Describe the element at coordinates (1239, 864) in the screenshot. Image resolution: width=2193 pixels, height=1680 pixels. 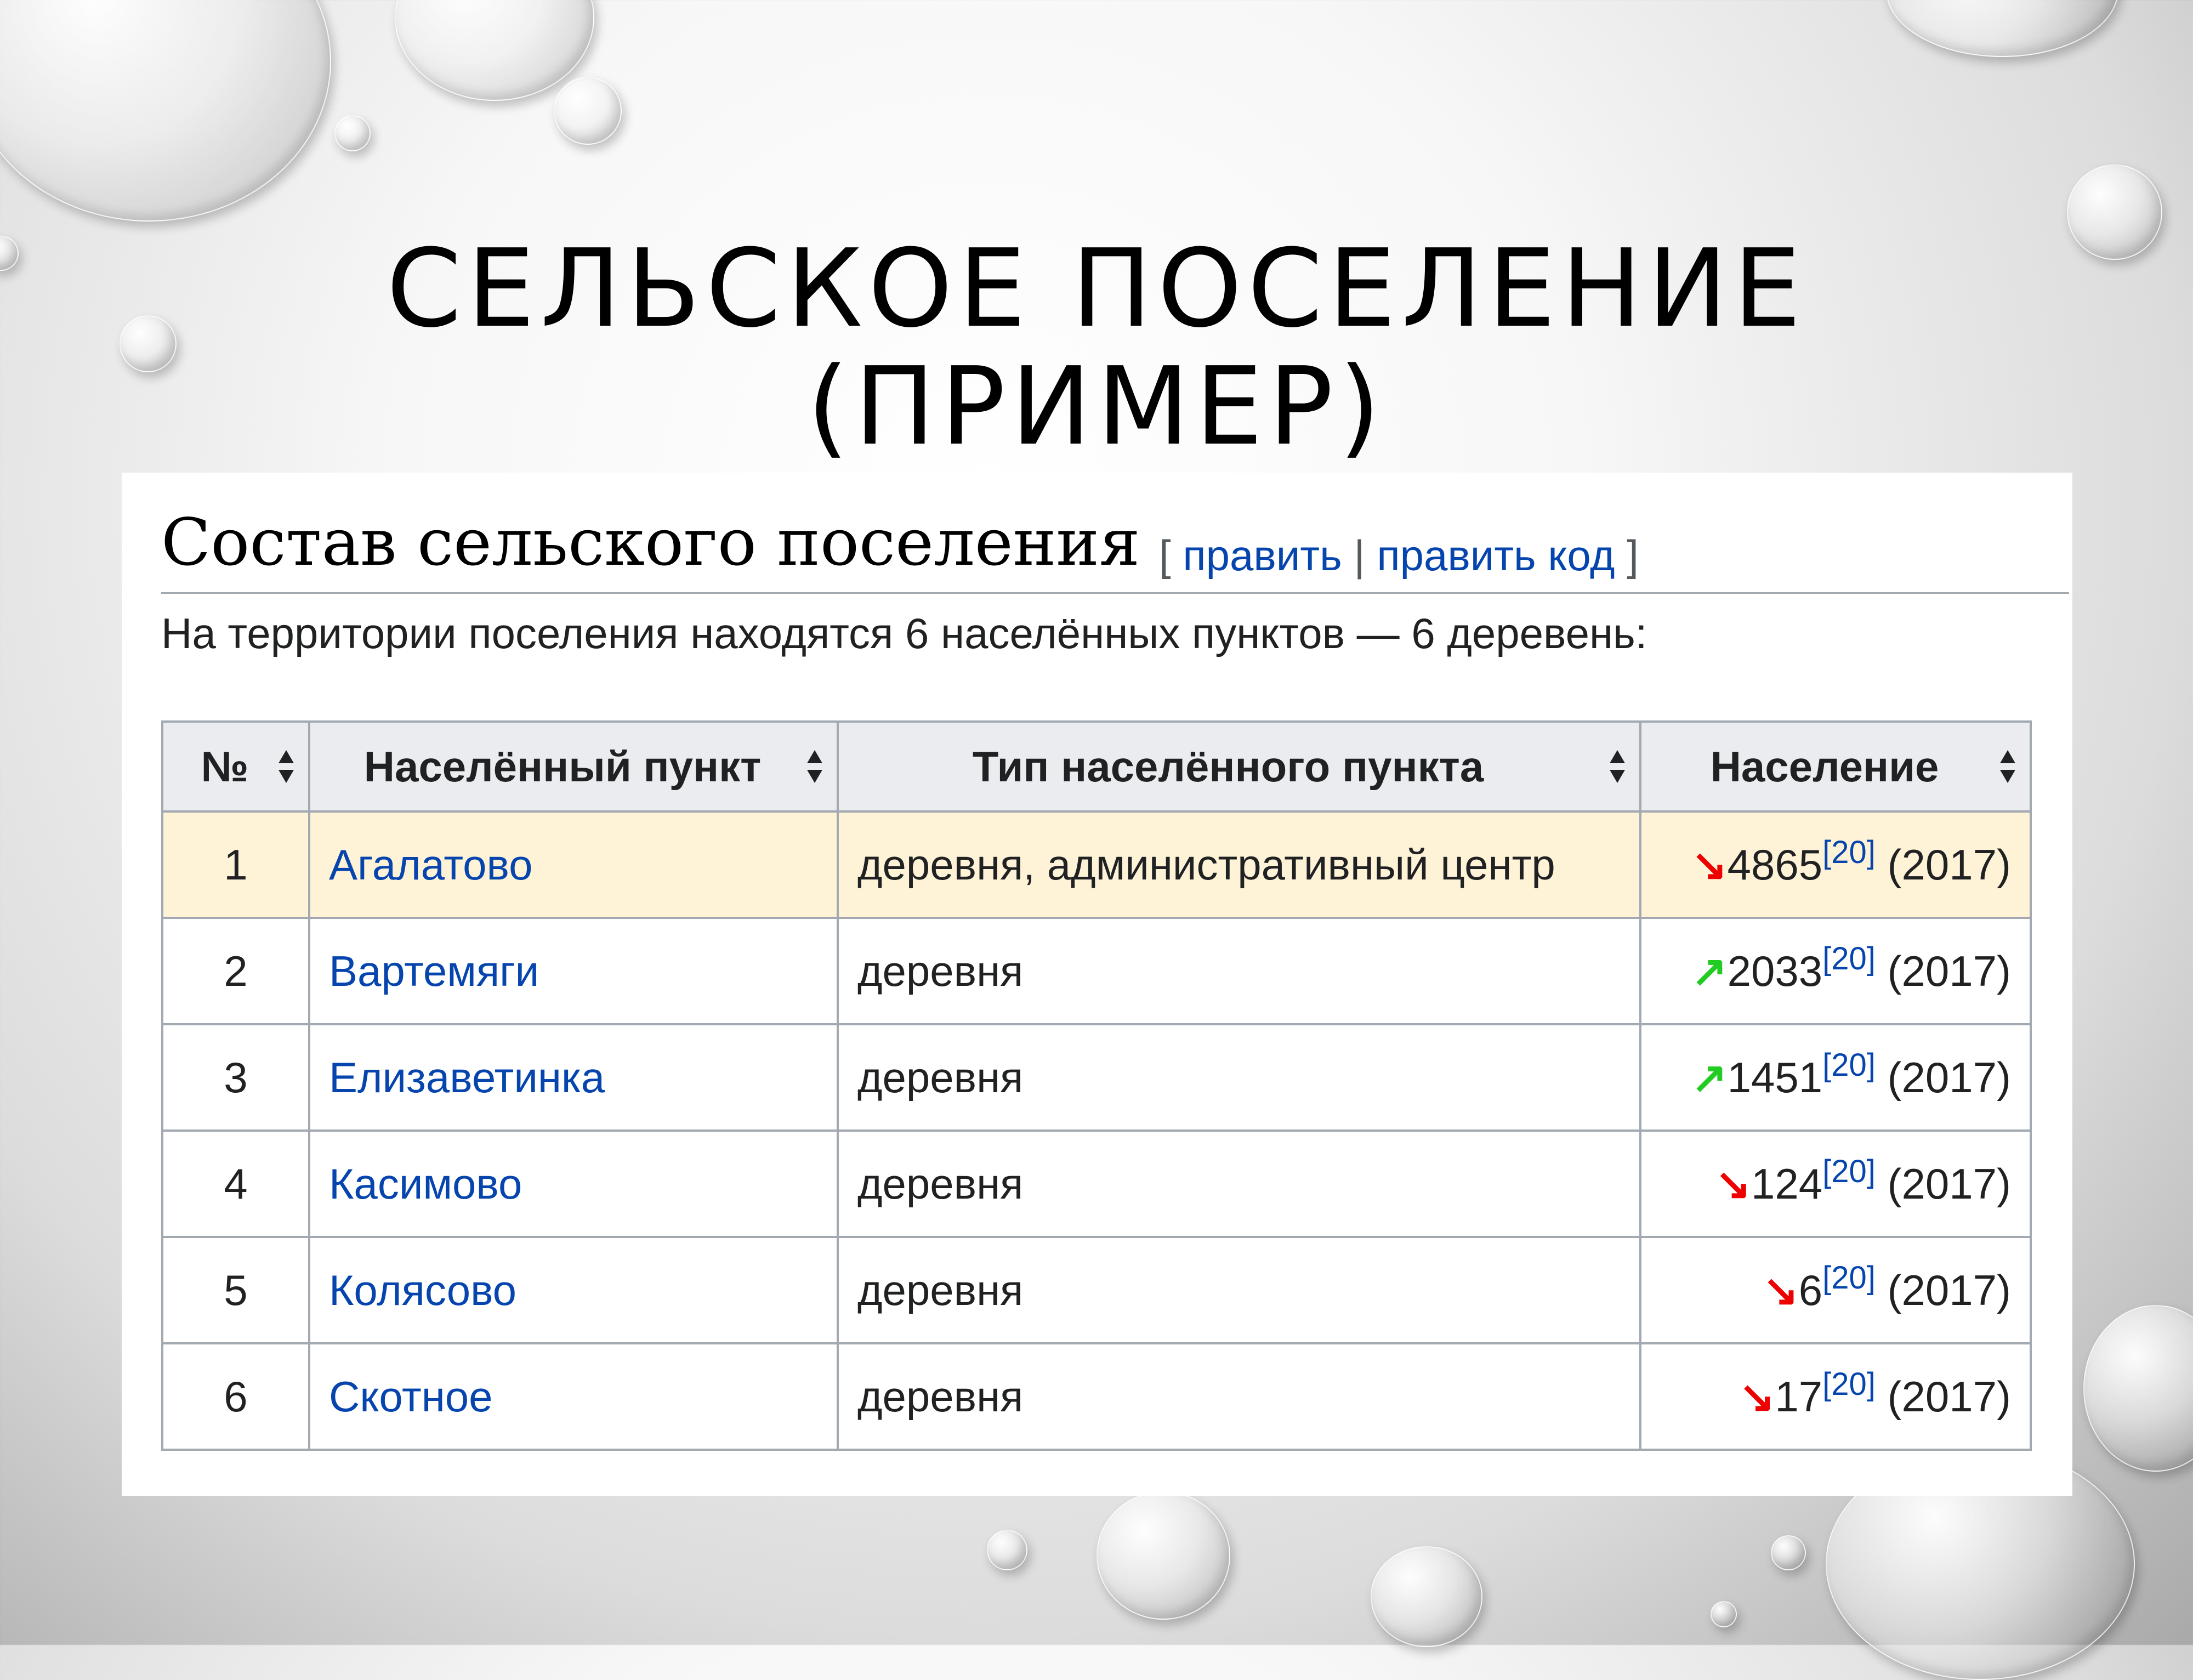
I see `cell-type: деревня, административный центр` at that location.